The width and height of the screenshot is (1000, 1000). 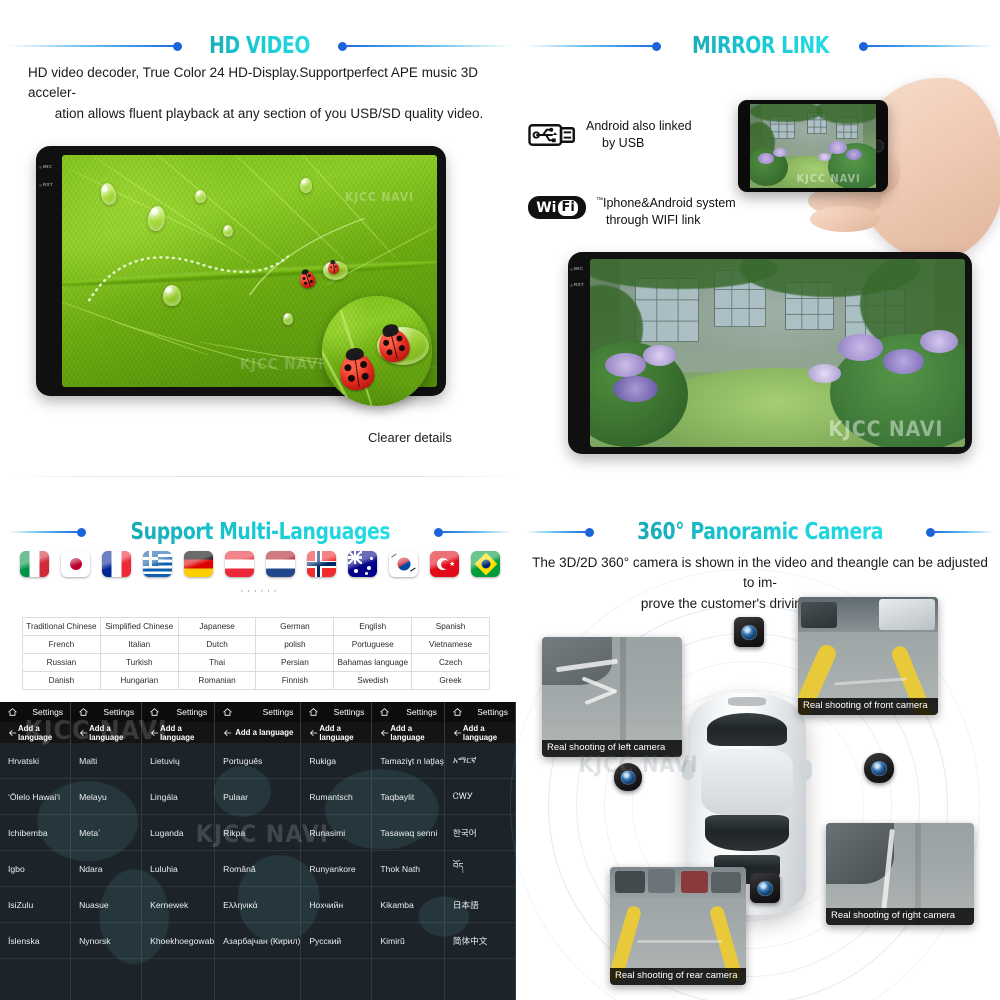 What do you see at coordinates (589, 532) in the screenshot?
I see `header-dot-left` at bounding box center [589, 532].